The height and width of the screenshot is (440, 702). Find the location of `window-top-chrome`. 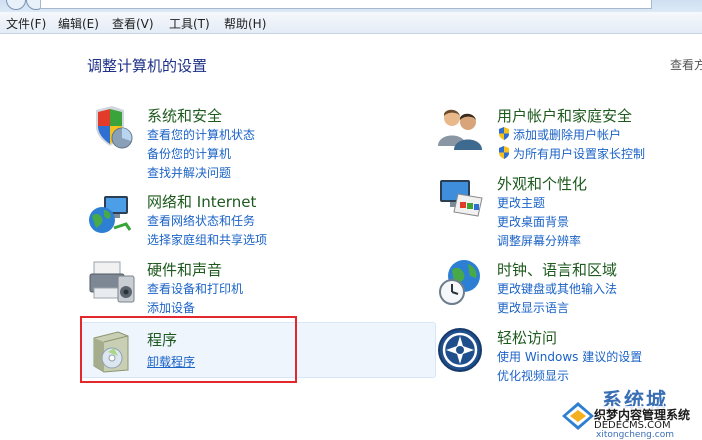

window-top-chrome is located at coordinates (351, 6).